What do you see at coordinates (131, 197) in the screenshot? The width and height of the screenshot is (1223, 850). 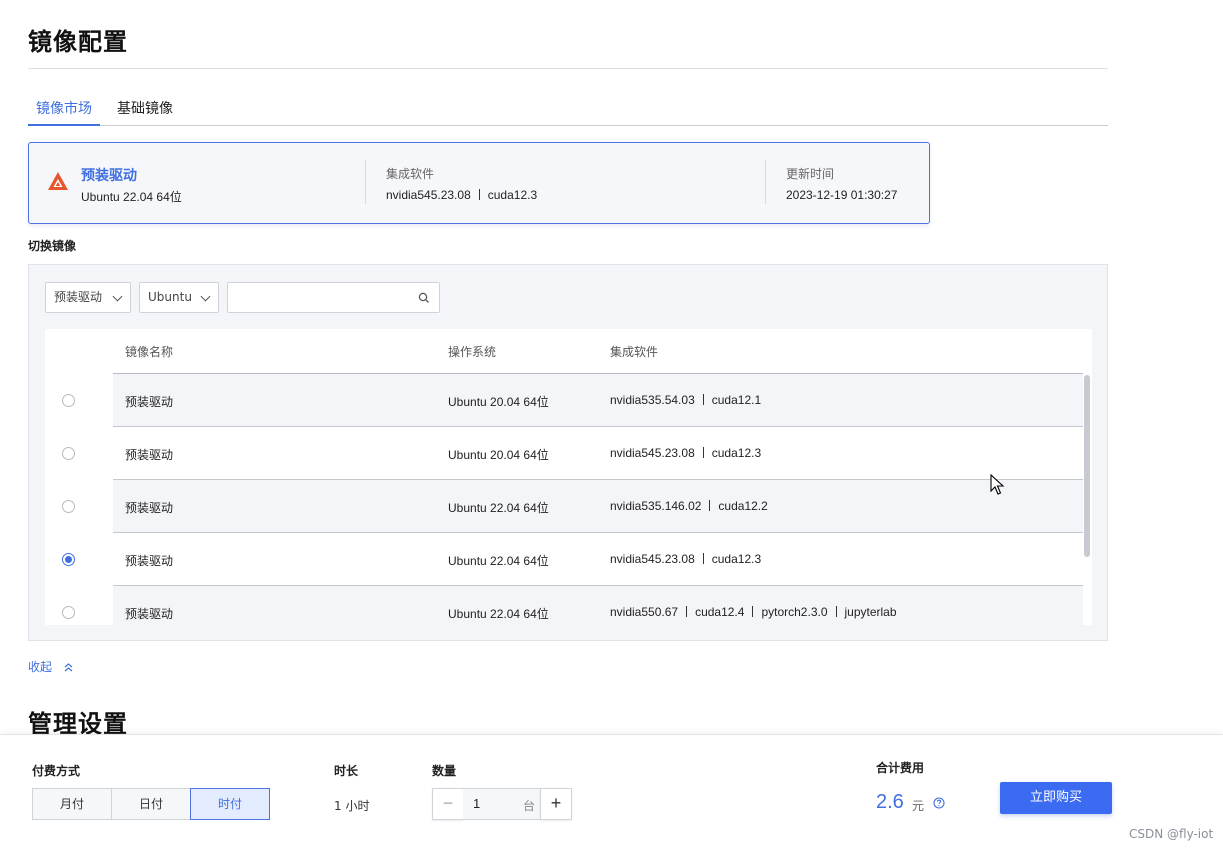 I see `current-image-os: Ubuntu 22.04 64位` at bounding box center [131, 197].